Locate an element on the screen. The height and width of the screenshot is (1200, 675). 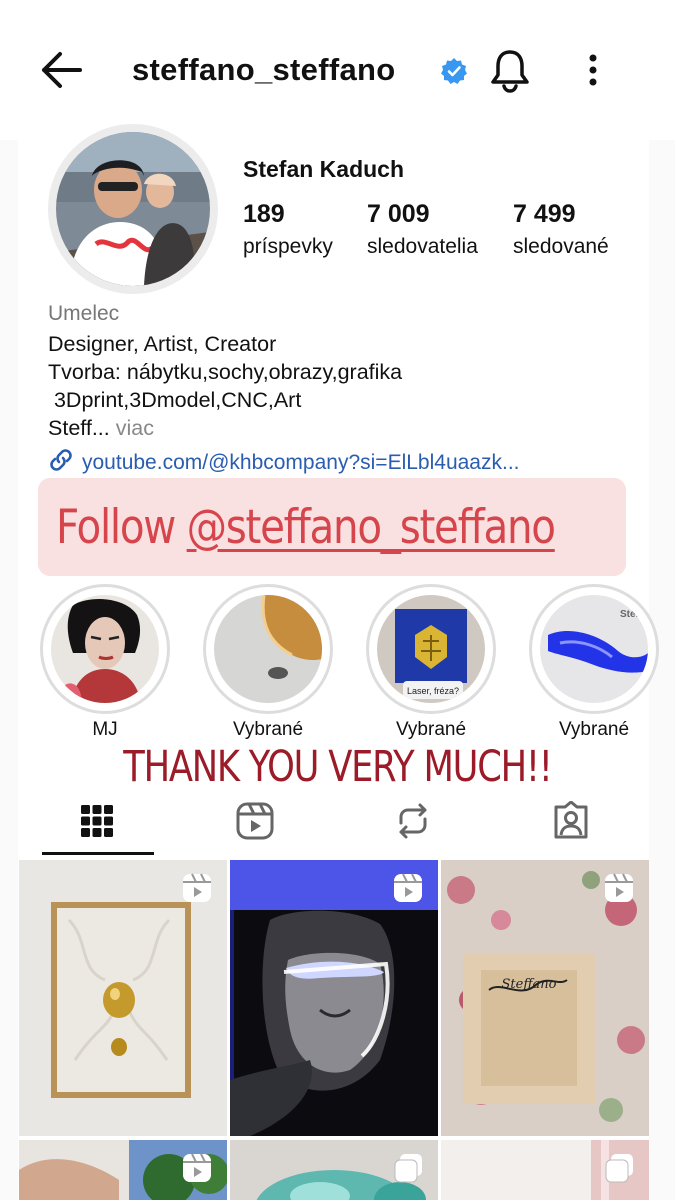
highlight-ring: Steffa is located at coordinates (594, 649).